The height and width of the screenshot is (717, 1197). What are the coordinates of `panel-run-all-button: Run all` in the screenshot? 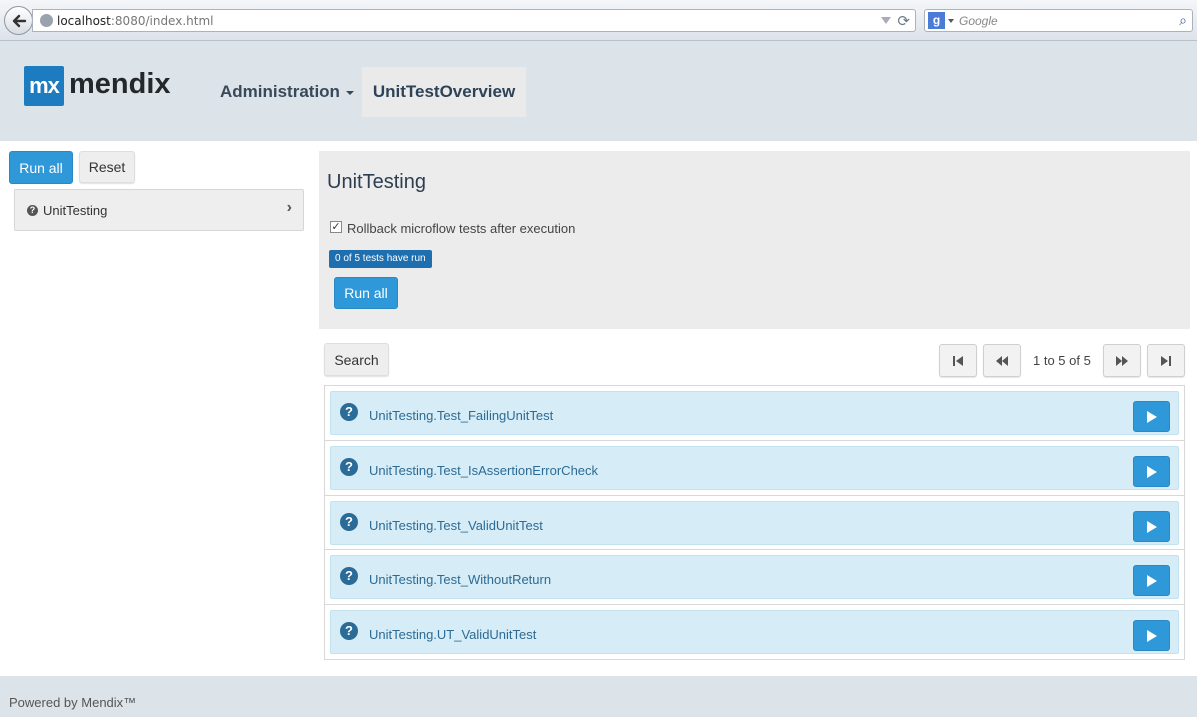 It's located at (366, 293).